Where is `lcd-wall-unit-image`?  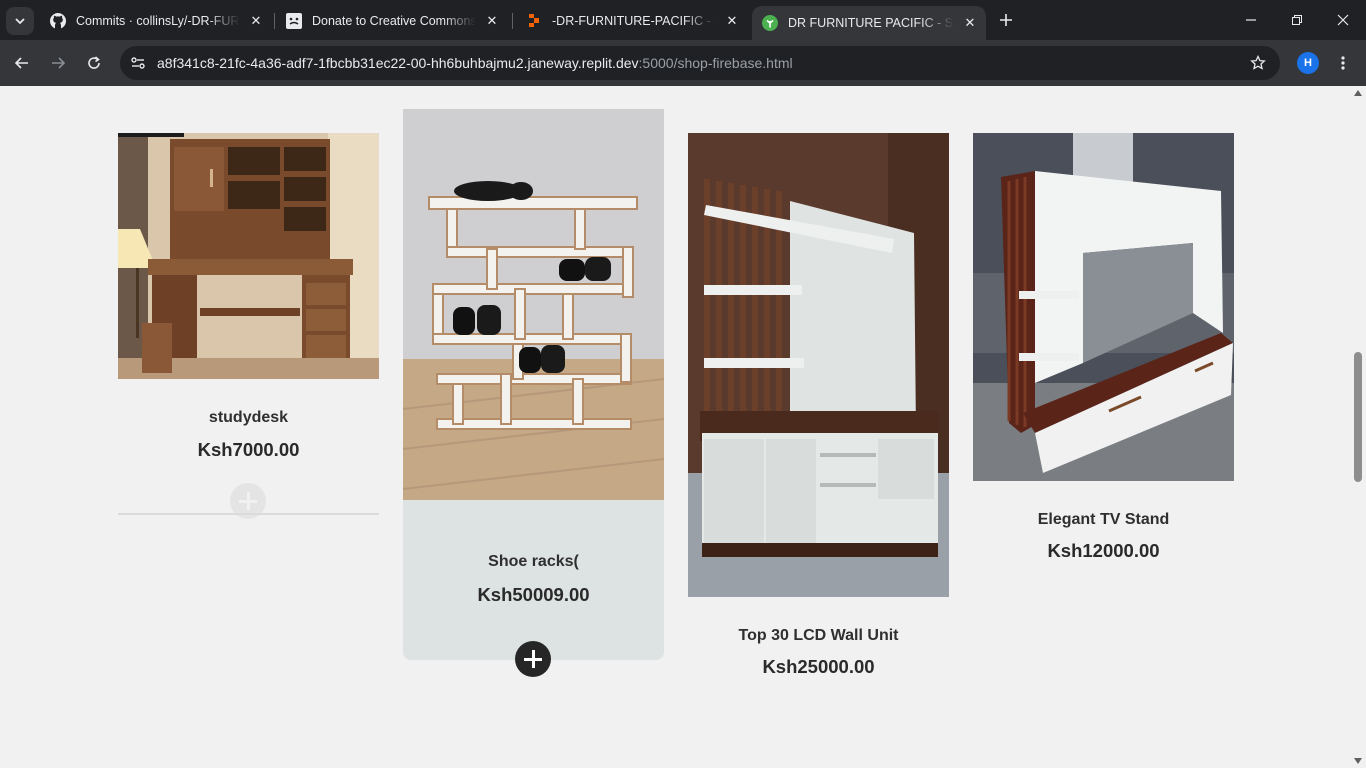 lcd-wall-unit-image is located at coordinates (818, 365).